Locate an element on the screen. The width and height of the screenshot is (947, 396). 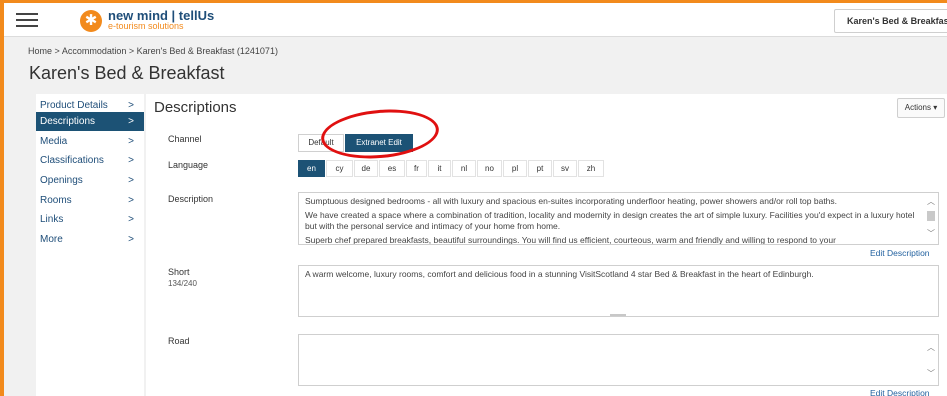
breadcrumb-accommodation: Accommodation is located at coordinates (94, 51).